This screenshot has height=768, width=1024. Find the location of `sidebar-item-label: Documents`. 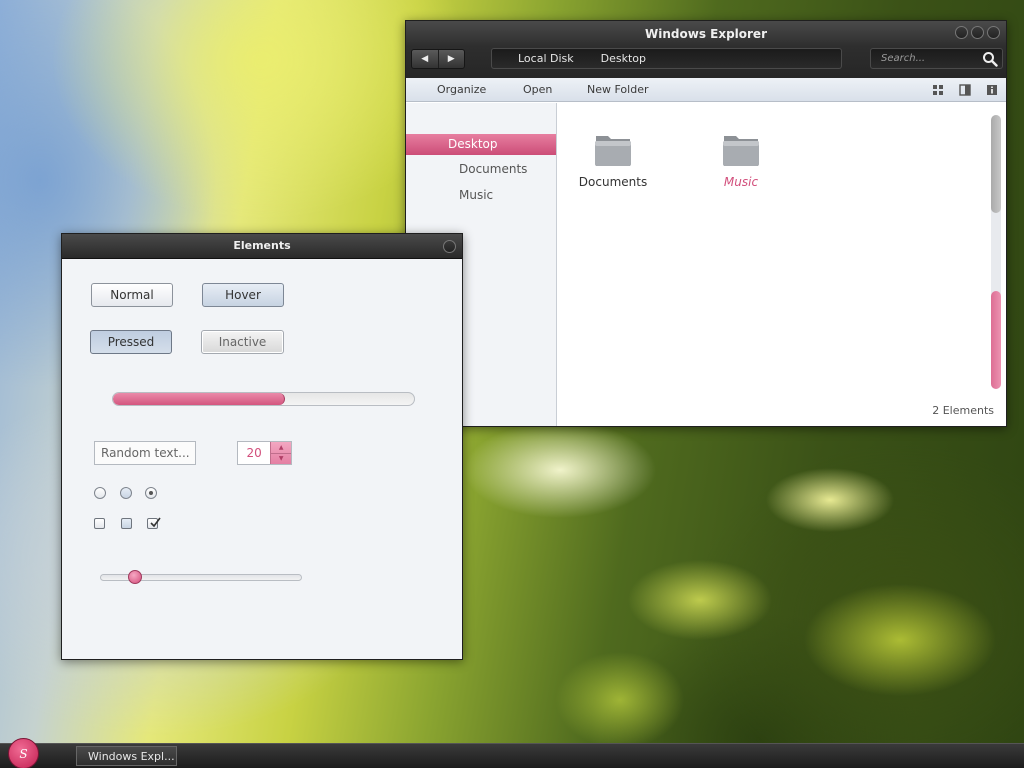

sidebar-item-label: Documents is located at coordinates (493, 169).